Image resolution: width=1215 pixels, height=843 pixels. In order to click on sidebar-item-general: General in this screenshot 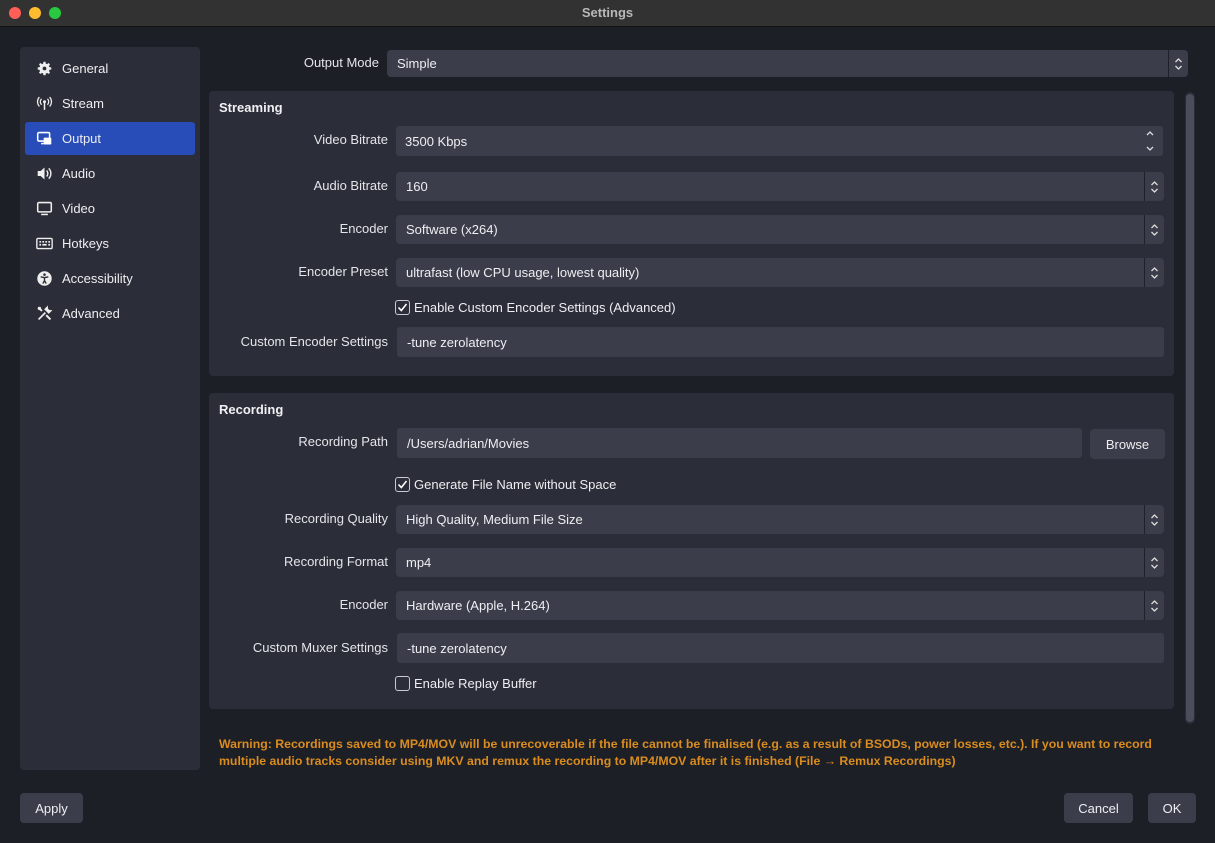, I will do `click(110, 68)`.